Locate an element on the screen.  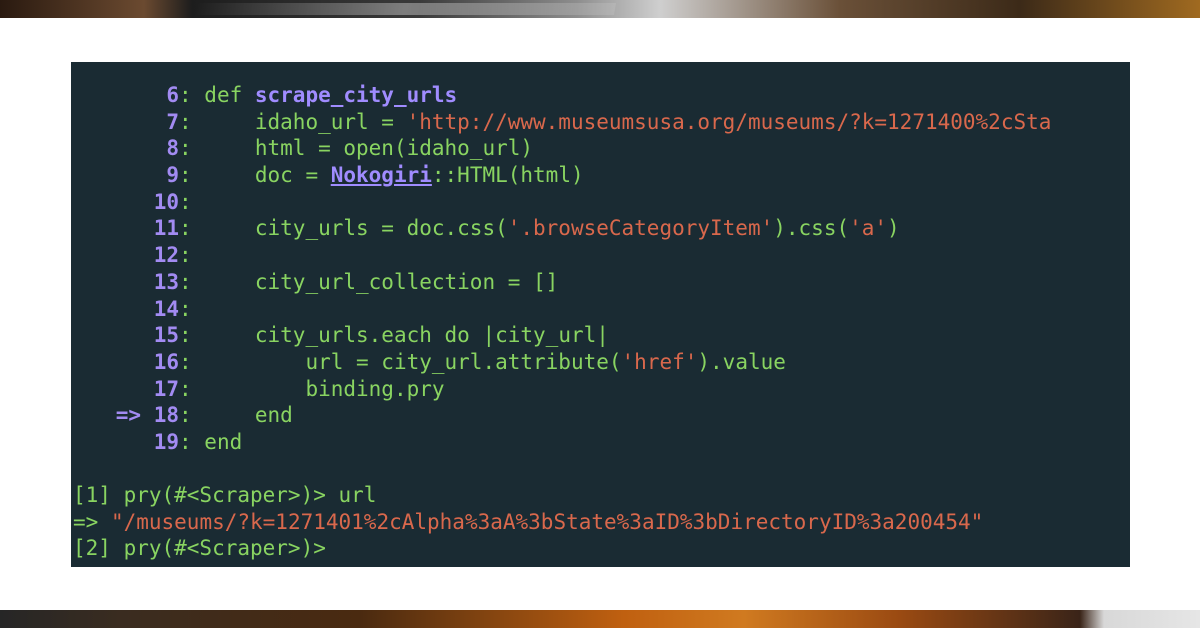
line-number: 7 is located at coordinates (125, 122).